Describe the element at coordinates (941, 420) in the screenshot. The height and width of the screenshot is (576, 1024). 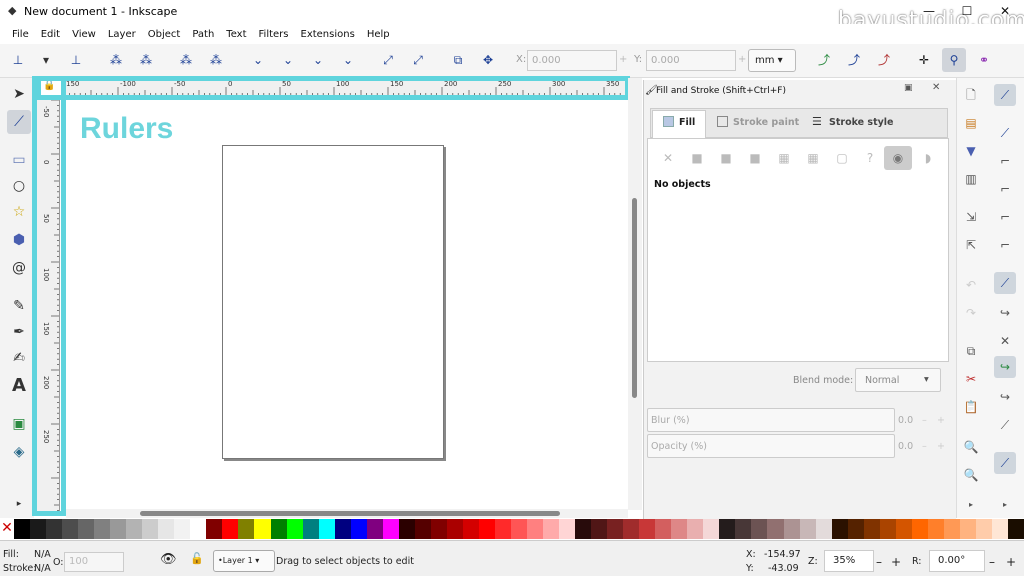
I see `blur-increment: +` at that location.